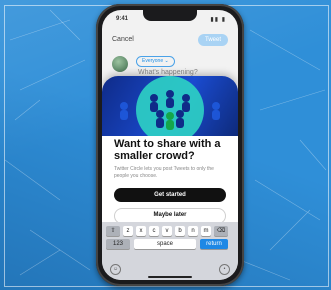 The image size is (331, 290). I want to click on home-indicator, so click(170, 277).